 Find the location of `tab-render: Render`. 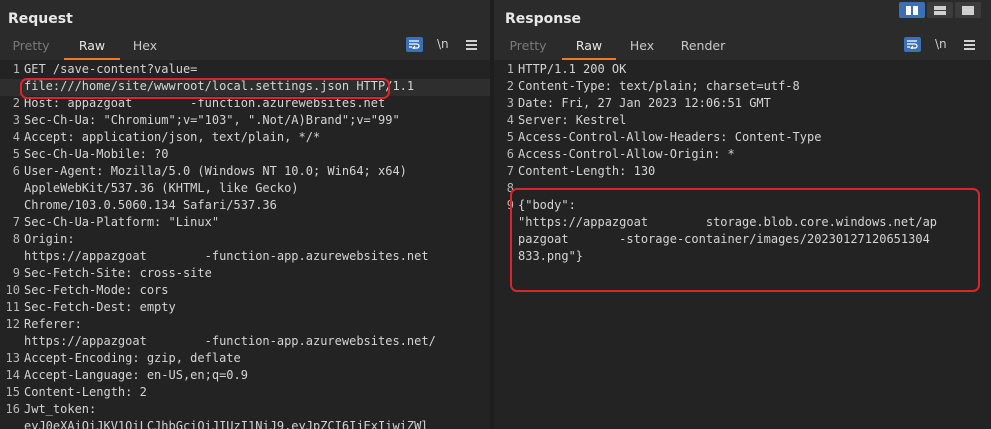

tab-render: Render is located at coordinates (703, 47).